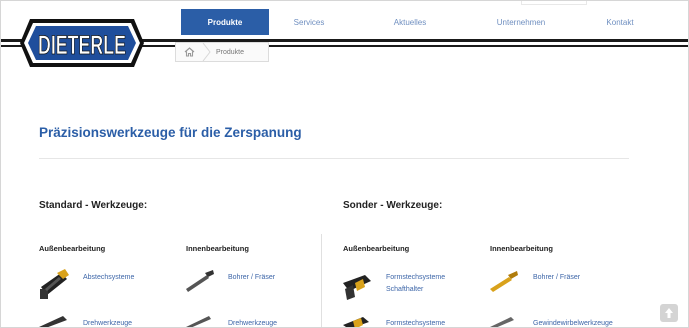 The image size is (689, 328). I want to click on breadcrumb-separator-icon, so click(206, 52).